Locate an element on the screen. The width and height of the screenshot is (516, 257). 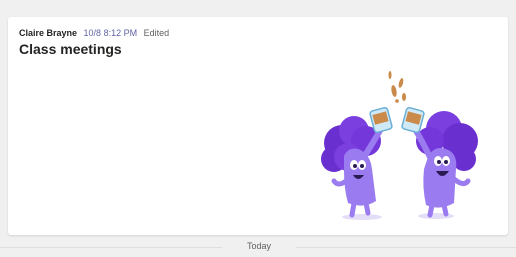
message-header: Claire Brayne 10/8 8:12 PM Edited is located at coordinates (94, 33).